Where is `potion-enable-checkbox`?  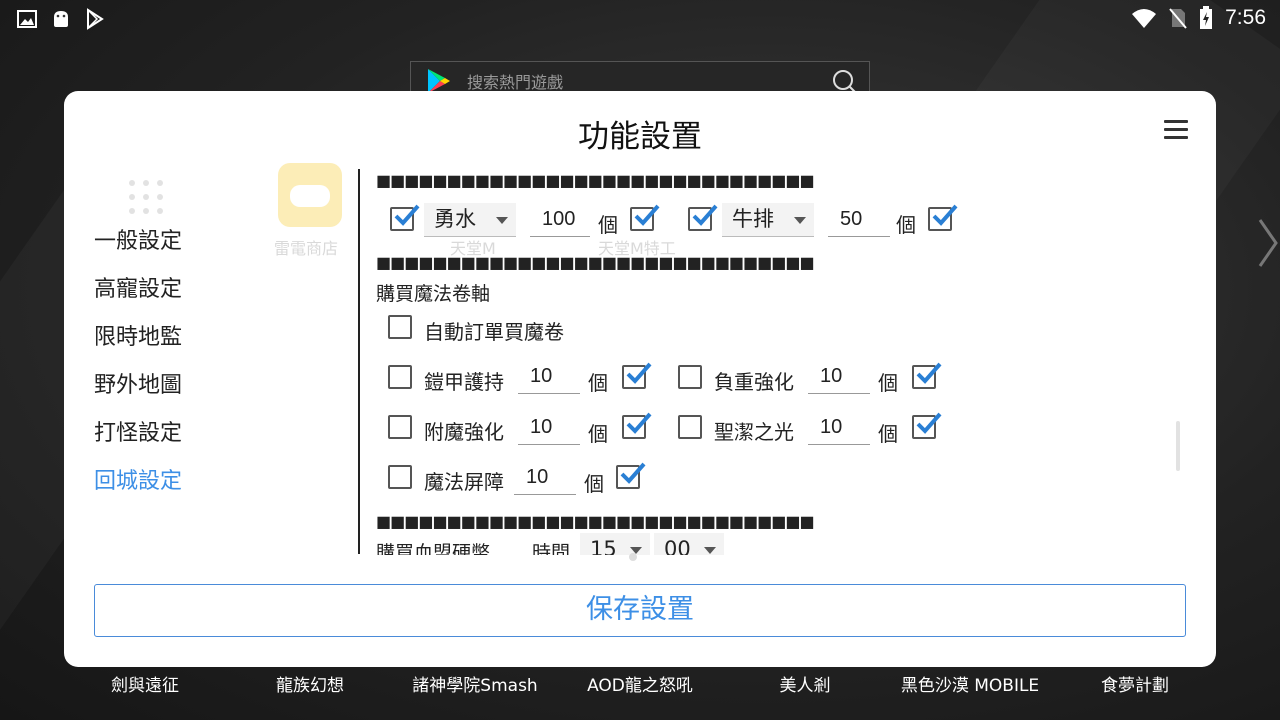
potion-enable-checkbox is located at coordinates (405, 217).